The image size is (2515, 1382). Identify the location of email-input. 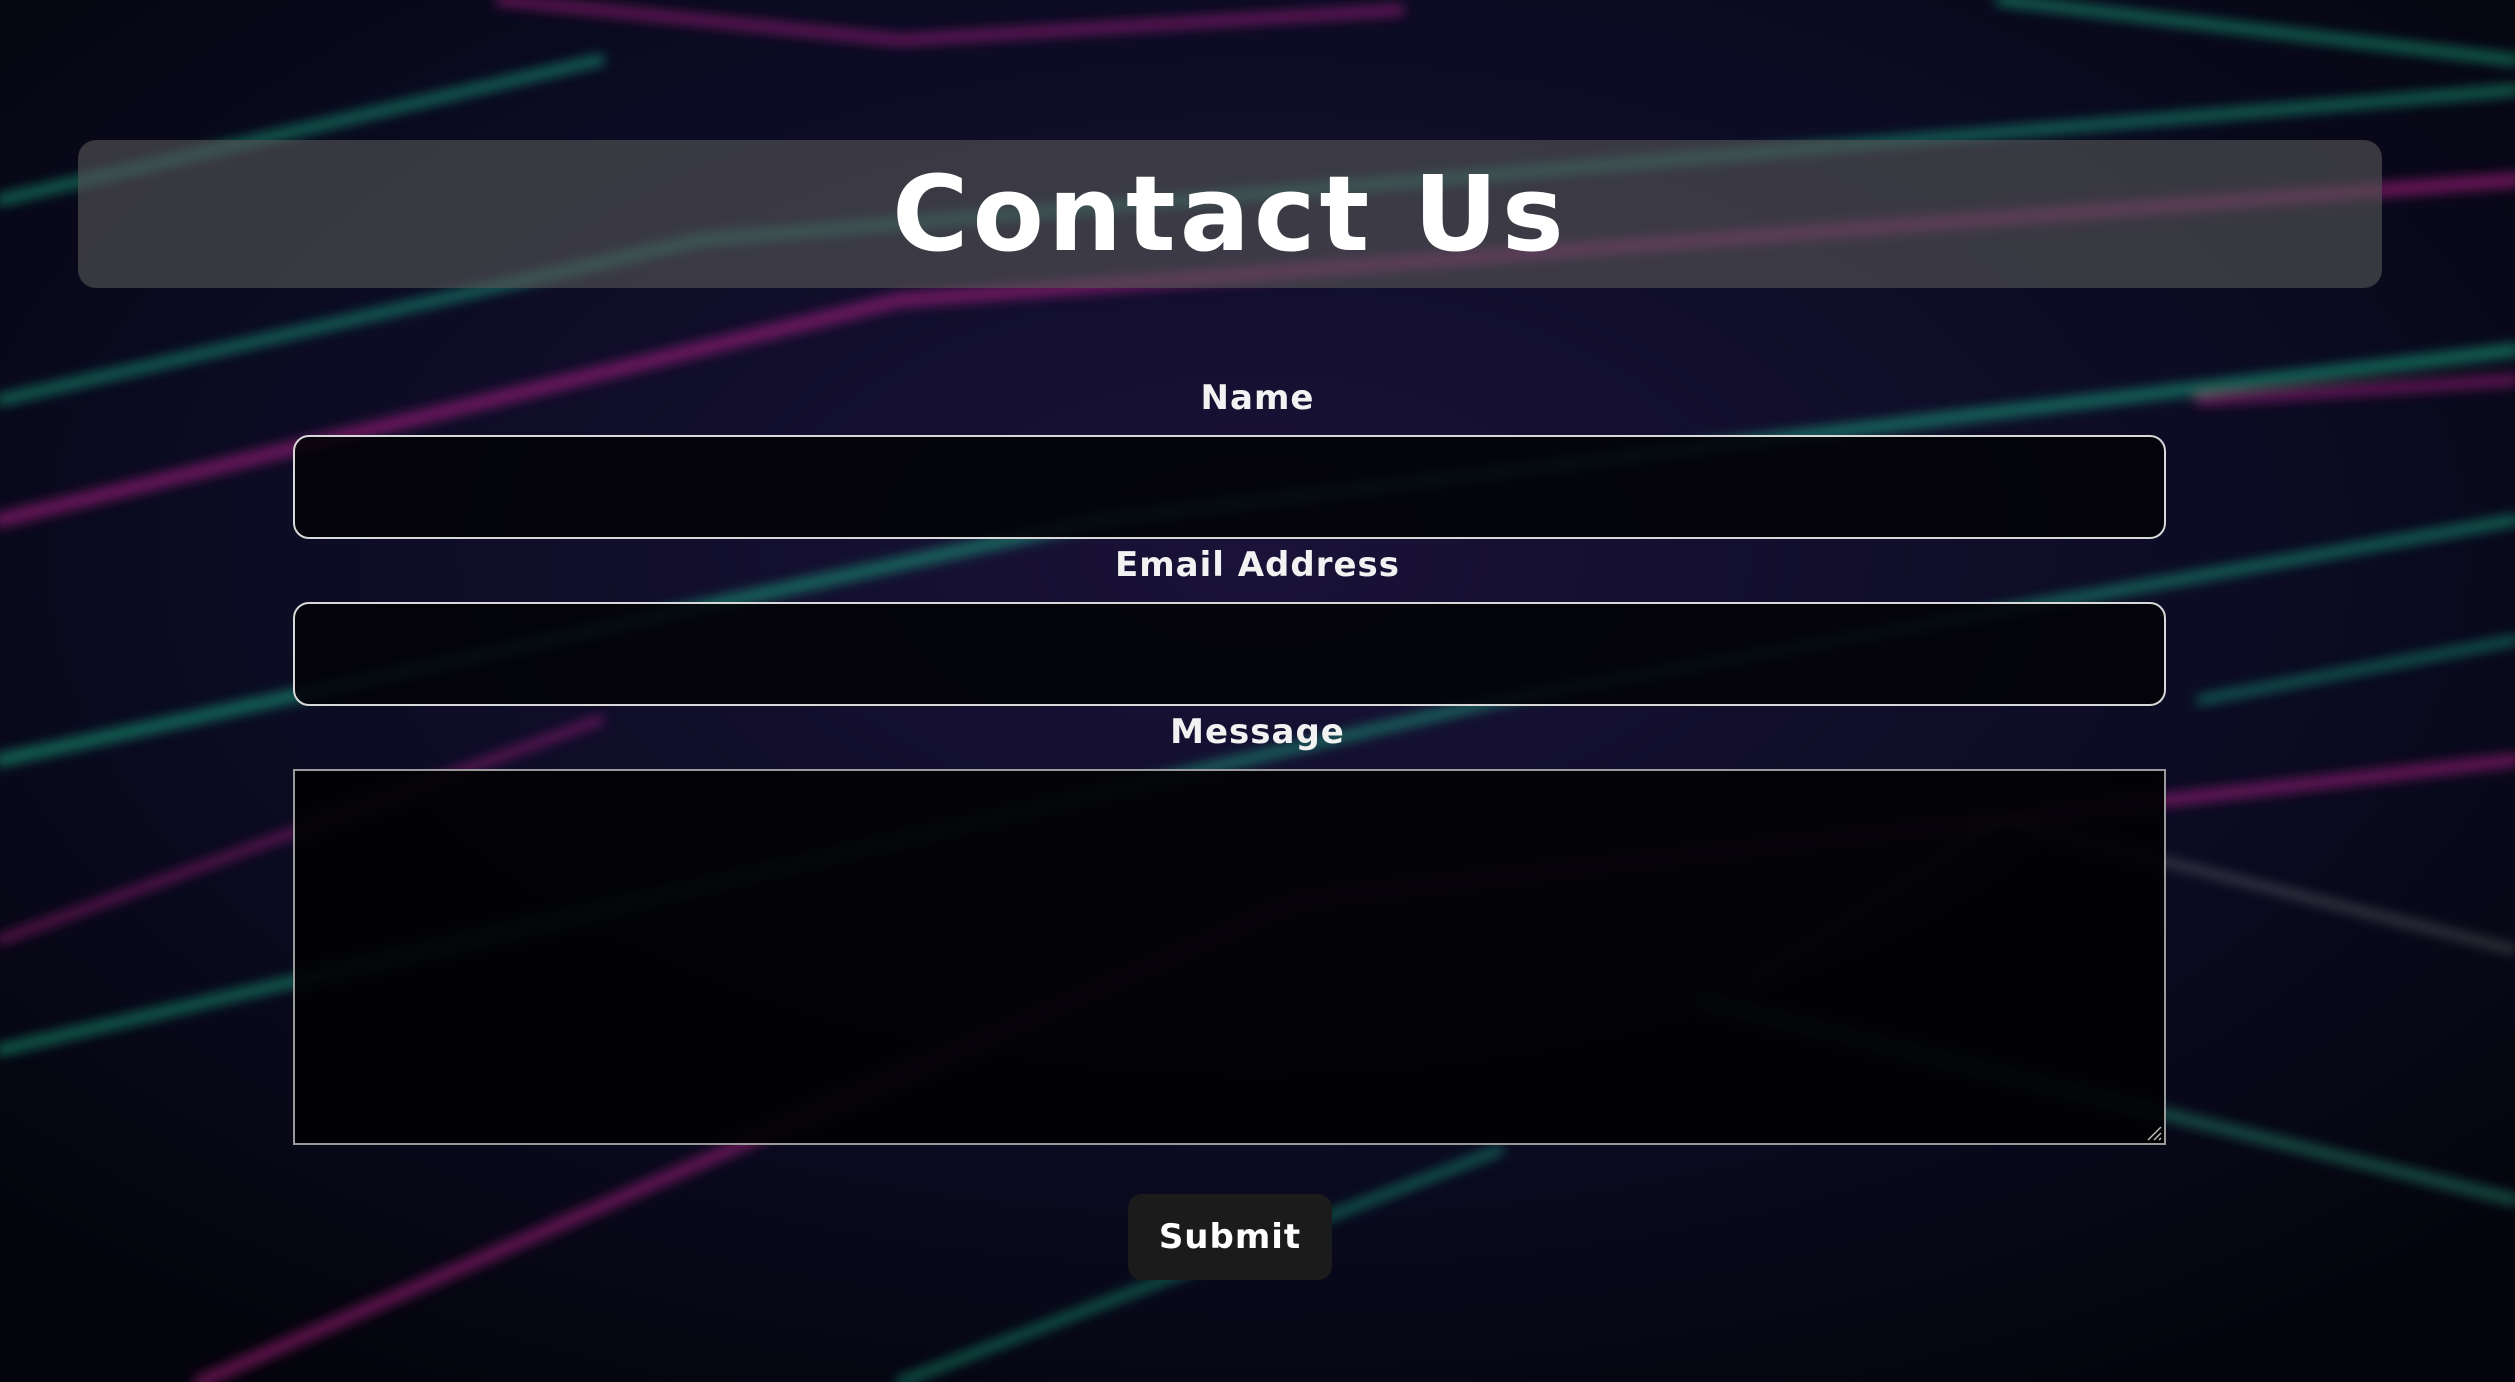
(1229, 654).